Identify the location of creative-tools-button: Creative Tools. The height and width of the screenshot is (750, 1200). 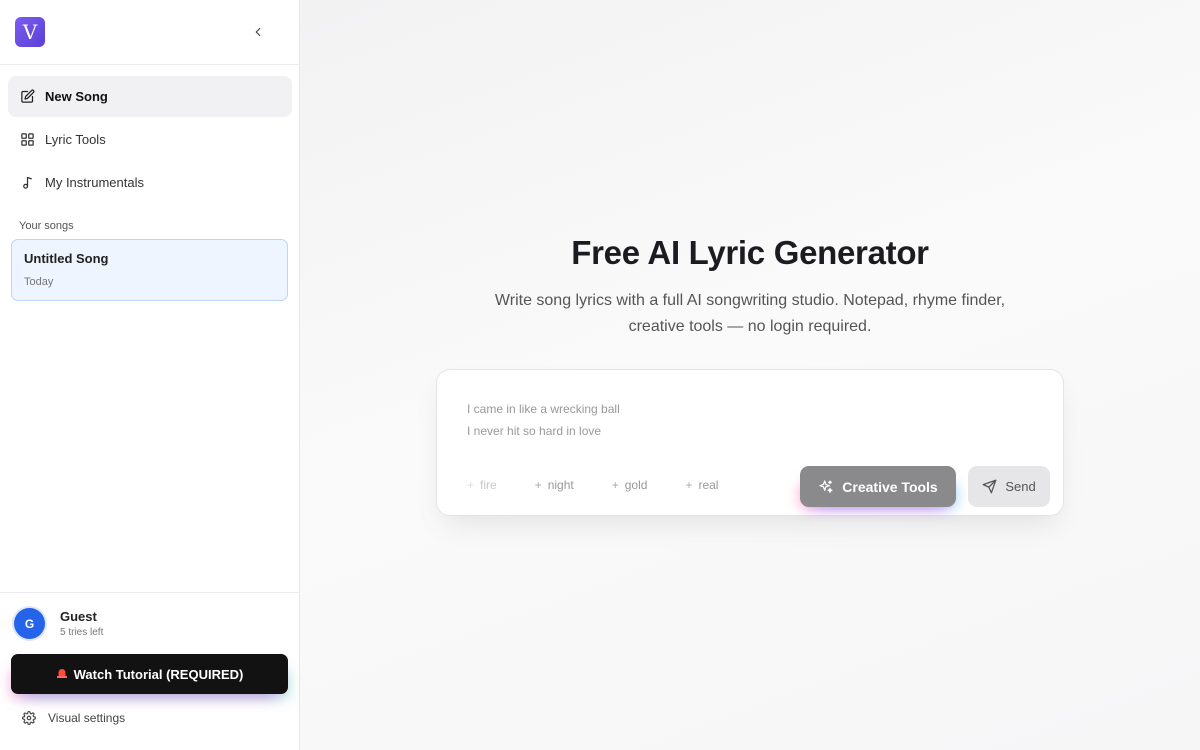
(878, 486).